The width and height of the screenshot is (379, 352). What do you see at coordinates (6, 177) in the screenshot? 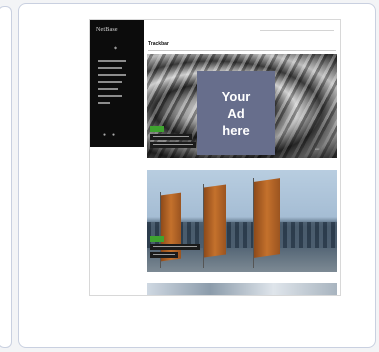
I see `left-panel-edge` at bounding box center [6, 177].